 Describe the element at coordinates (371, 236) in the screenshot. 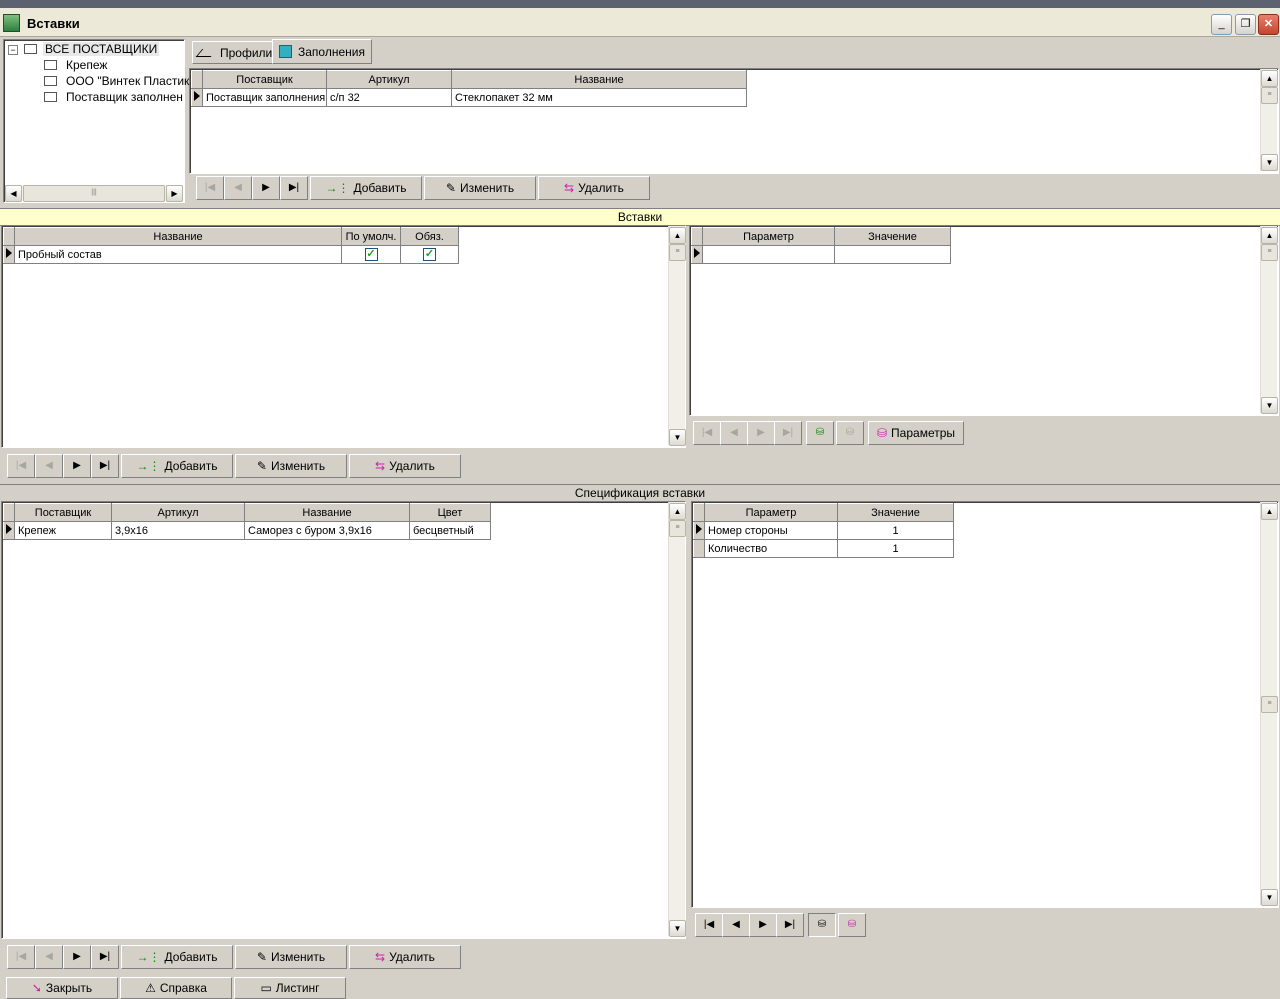

I see `column-header: По умолч.` at that location.